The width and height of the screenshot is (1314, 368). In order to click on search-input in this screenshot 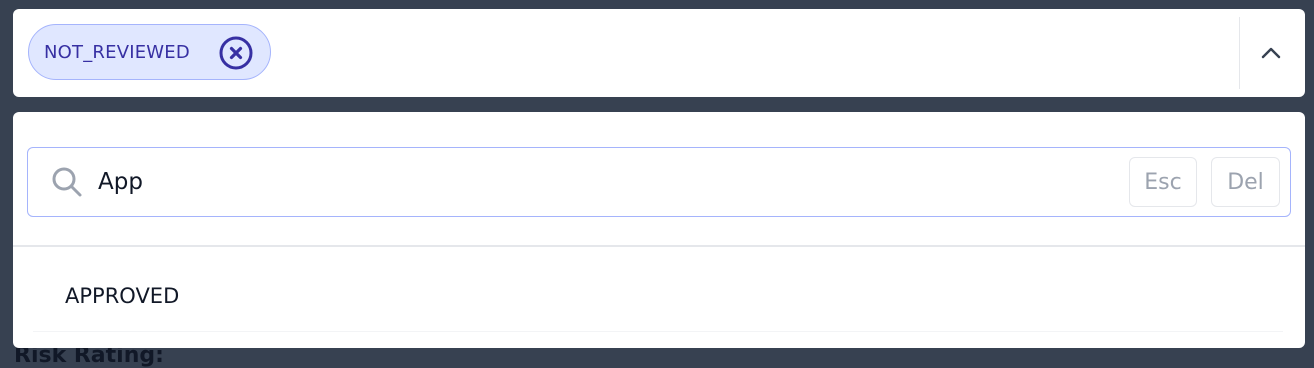, I will do `click(608, 182)`.